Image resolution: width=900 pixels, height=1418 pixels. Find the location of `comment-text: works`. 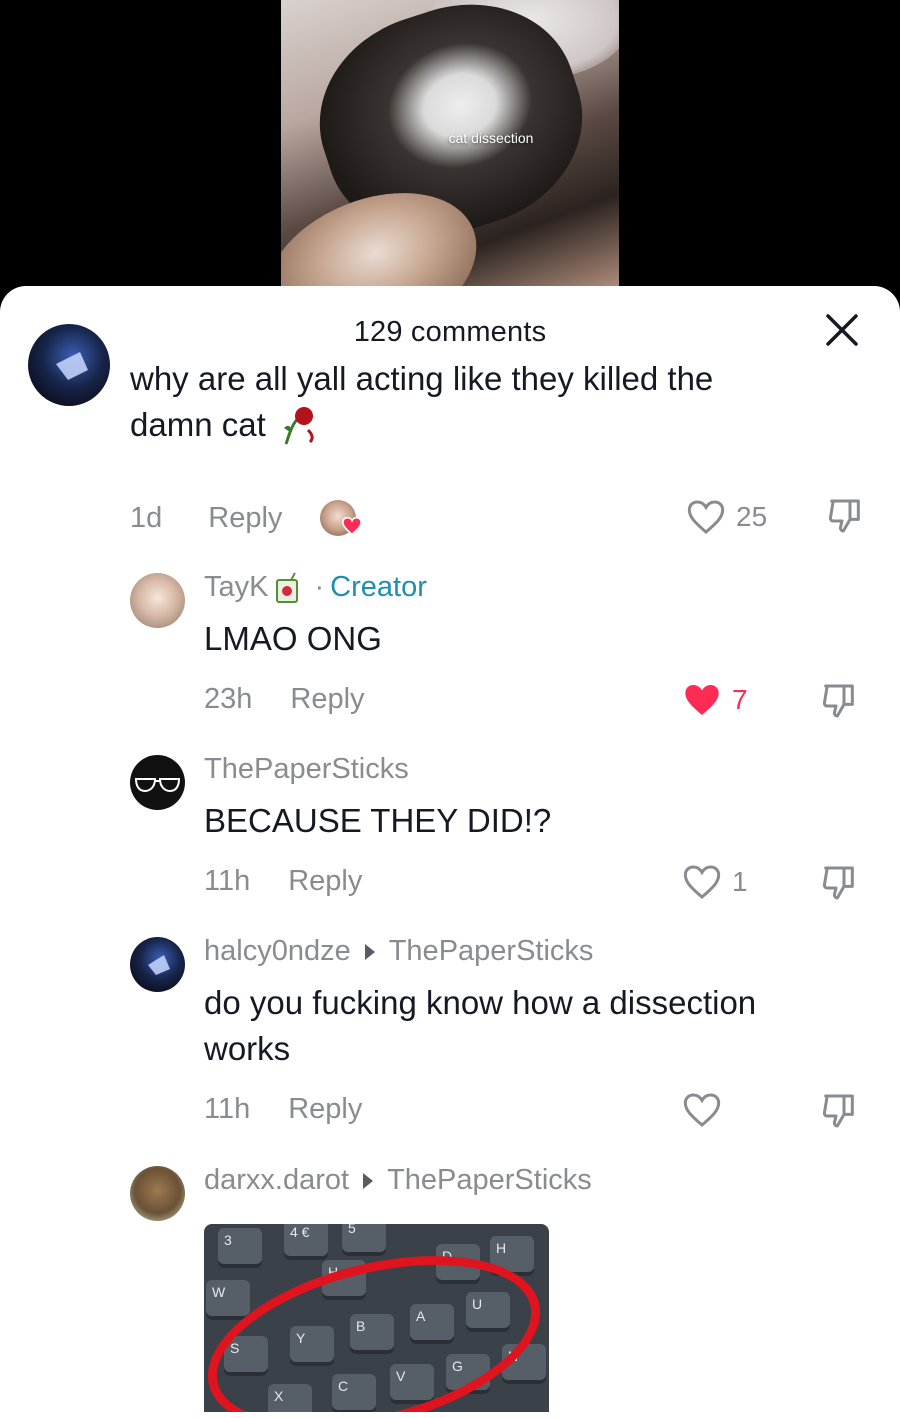

comment-text: works is located at coordinates (247, 1048).